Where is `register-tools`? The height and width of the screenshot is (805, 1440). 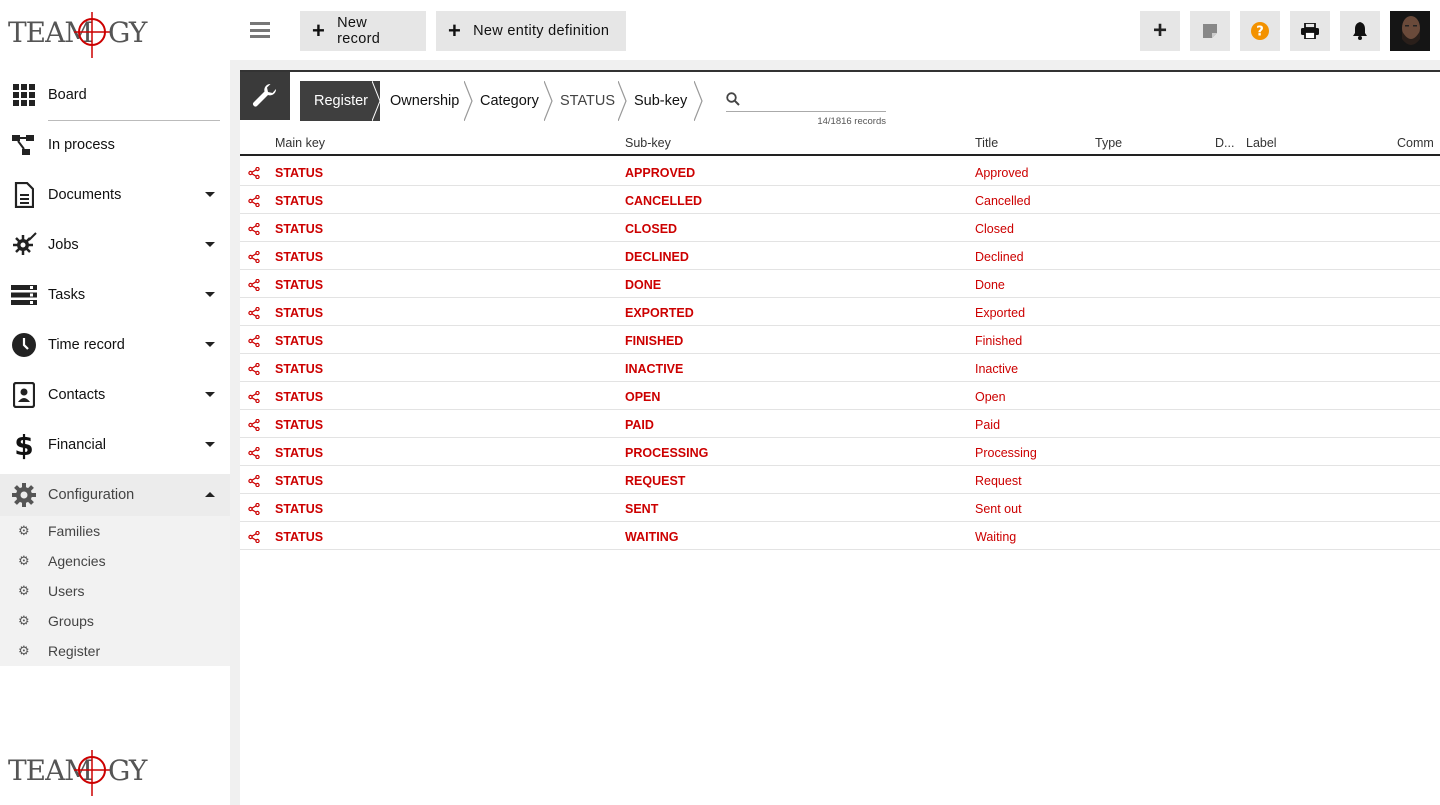 register-tools is located at coordinates (265, 96).